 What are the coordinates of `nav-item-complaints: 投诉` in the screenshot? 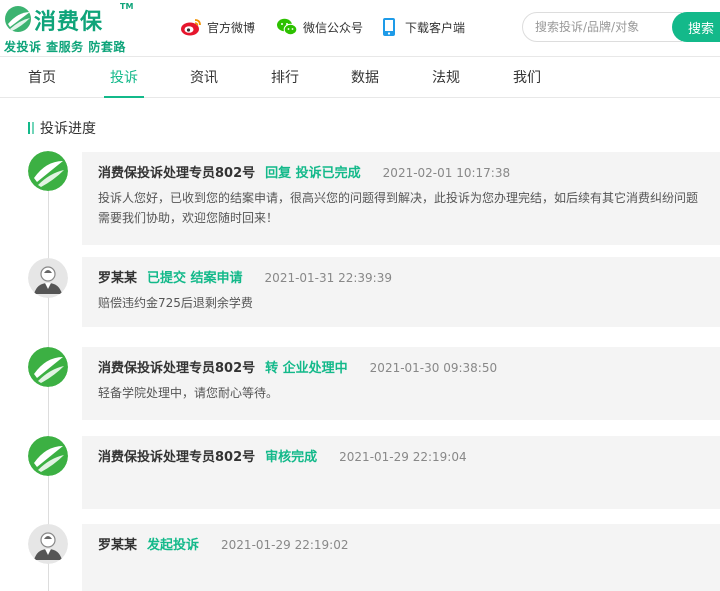 It's located at (124, 82).